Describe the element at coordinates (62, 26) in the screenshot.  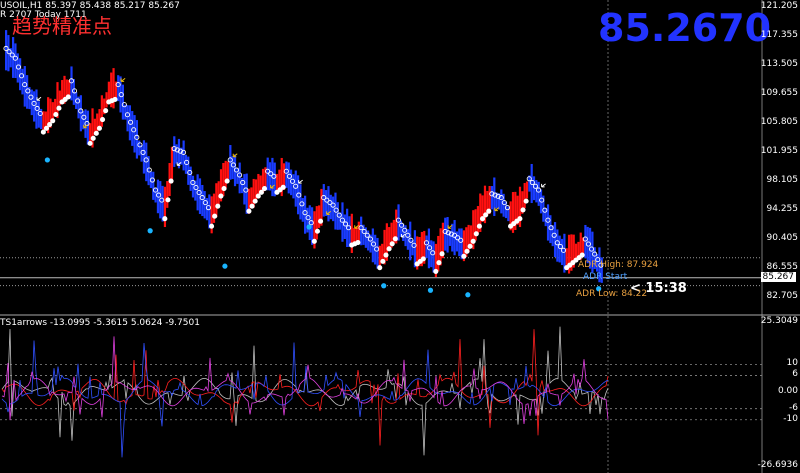
I see `watermark-text: 趋势精准点` at that location.